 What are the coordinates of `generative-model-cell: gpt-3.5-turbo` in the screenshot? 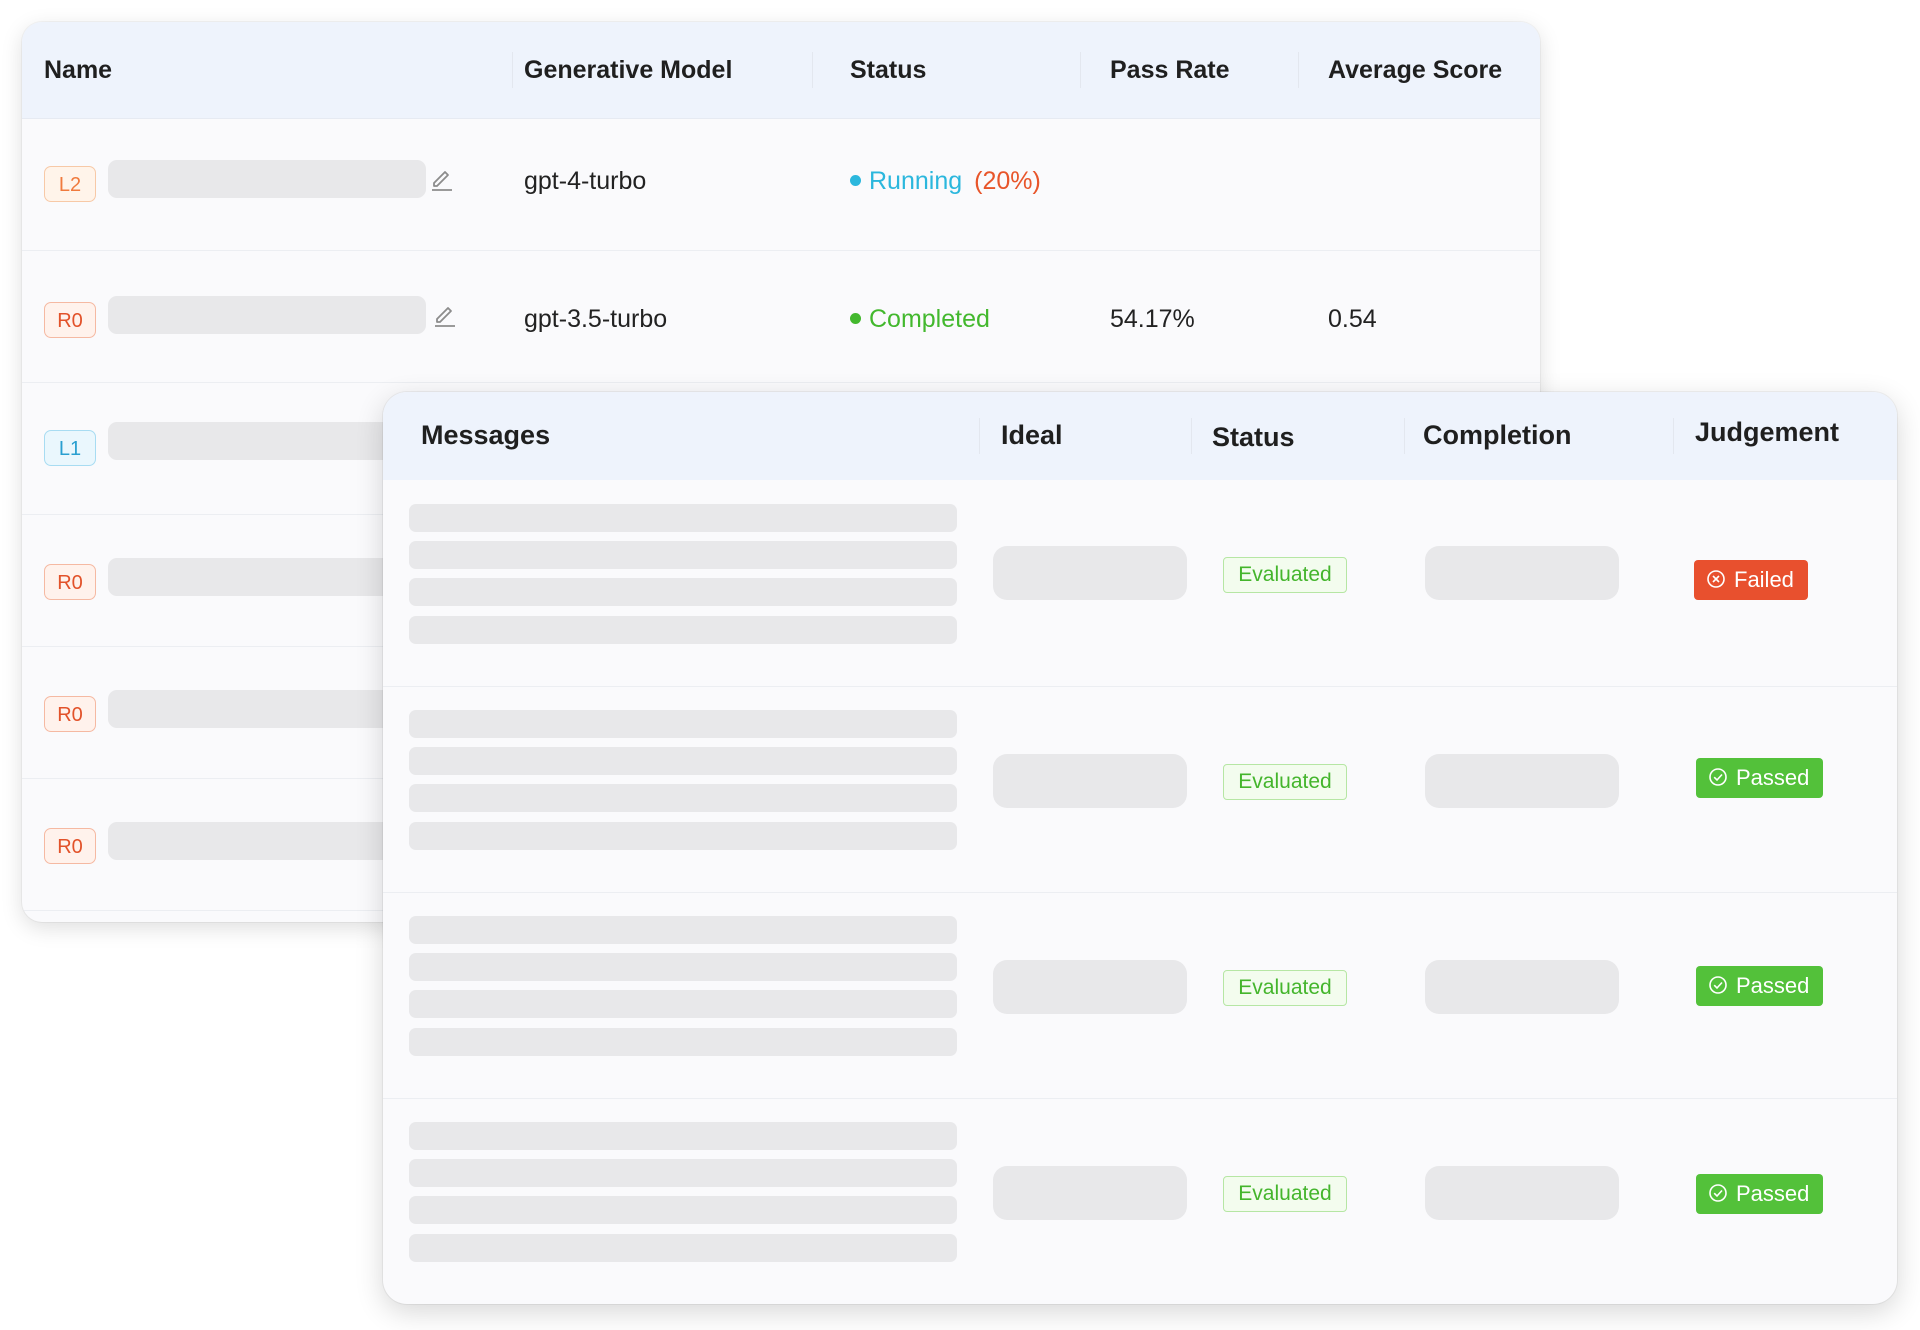 It's located at (596, 319).